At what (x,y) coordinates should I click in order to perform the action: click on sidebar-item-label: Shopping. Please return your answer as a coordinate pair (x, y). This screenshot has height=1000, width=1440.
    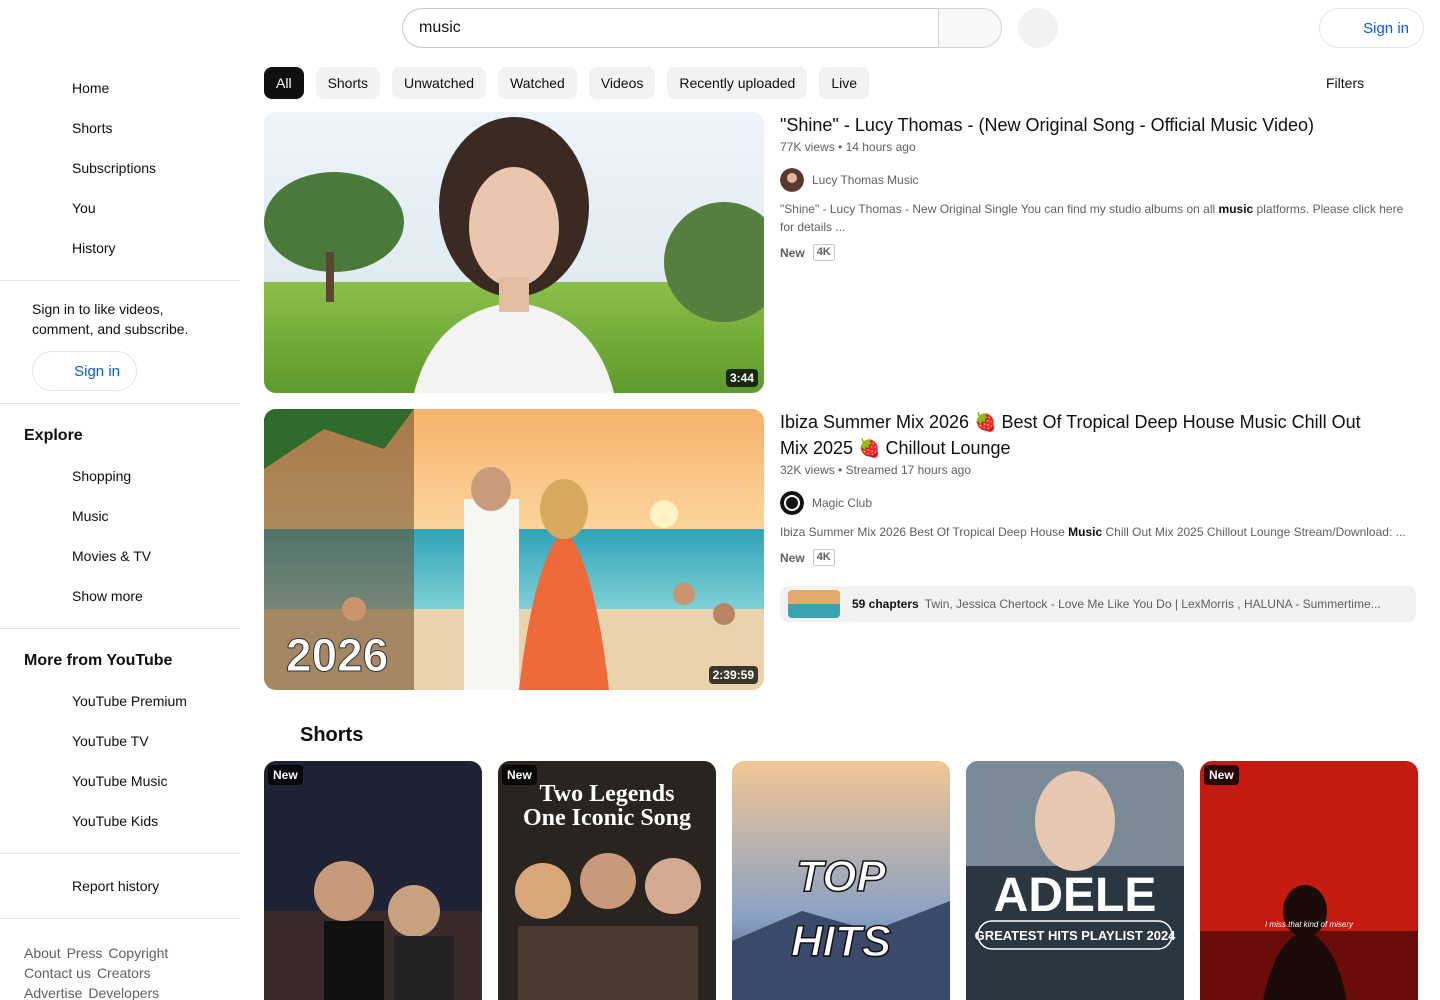
    Looking at the image, I should click on (102, 476).